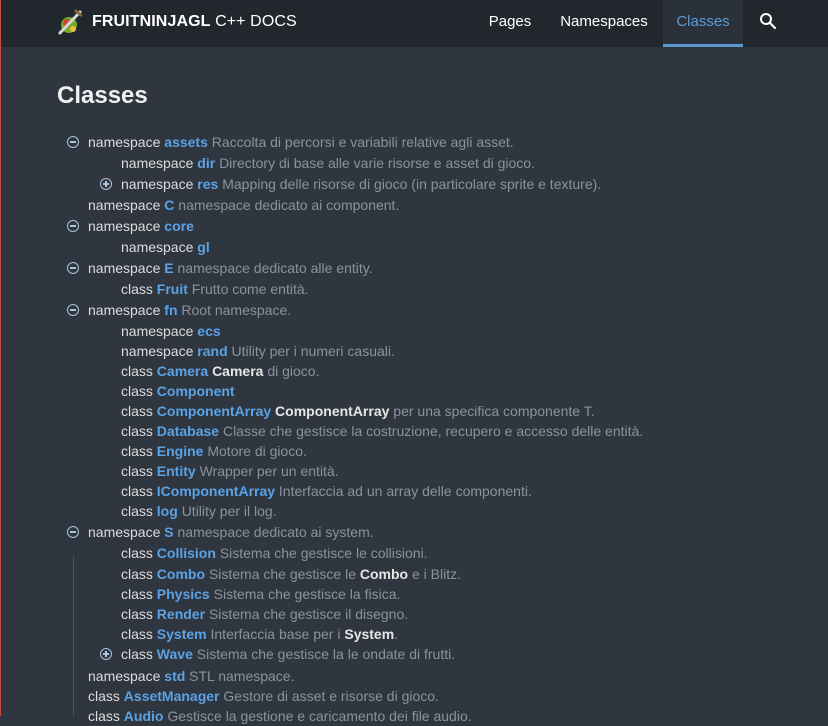  Describe the element at coordinates (207, 184) in the screenshot. I see `entry-link: res` at that location.